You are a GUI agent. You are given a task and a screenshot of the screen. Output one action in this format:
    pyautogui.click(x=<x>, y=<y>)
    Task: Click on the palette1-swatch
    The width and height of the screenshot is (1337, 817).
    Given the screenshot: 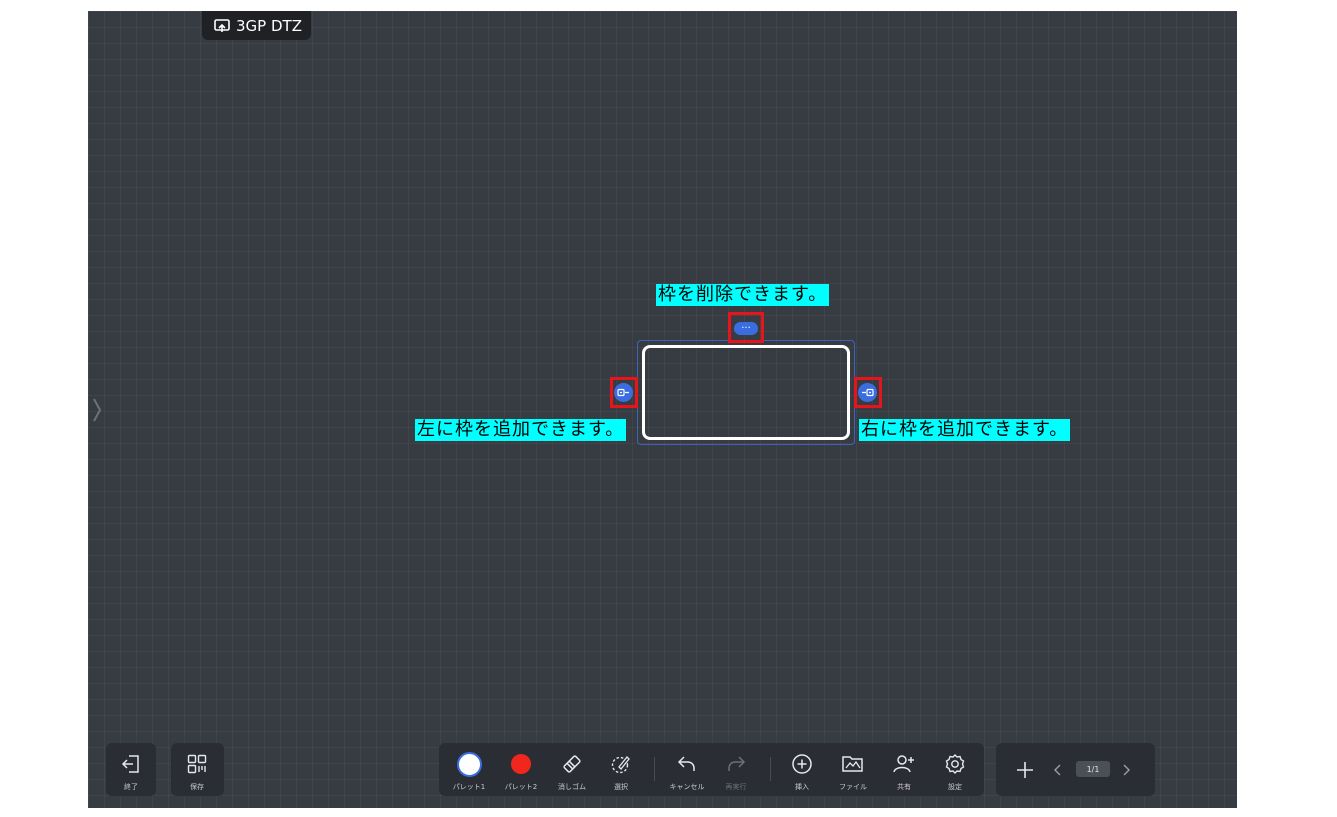 What is the action you would take?
    pyautogui.click(x=469, y=764)
    